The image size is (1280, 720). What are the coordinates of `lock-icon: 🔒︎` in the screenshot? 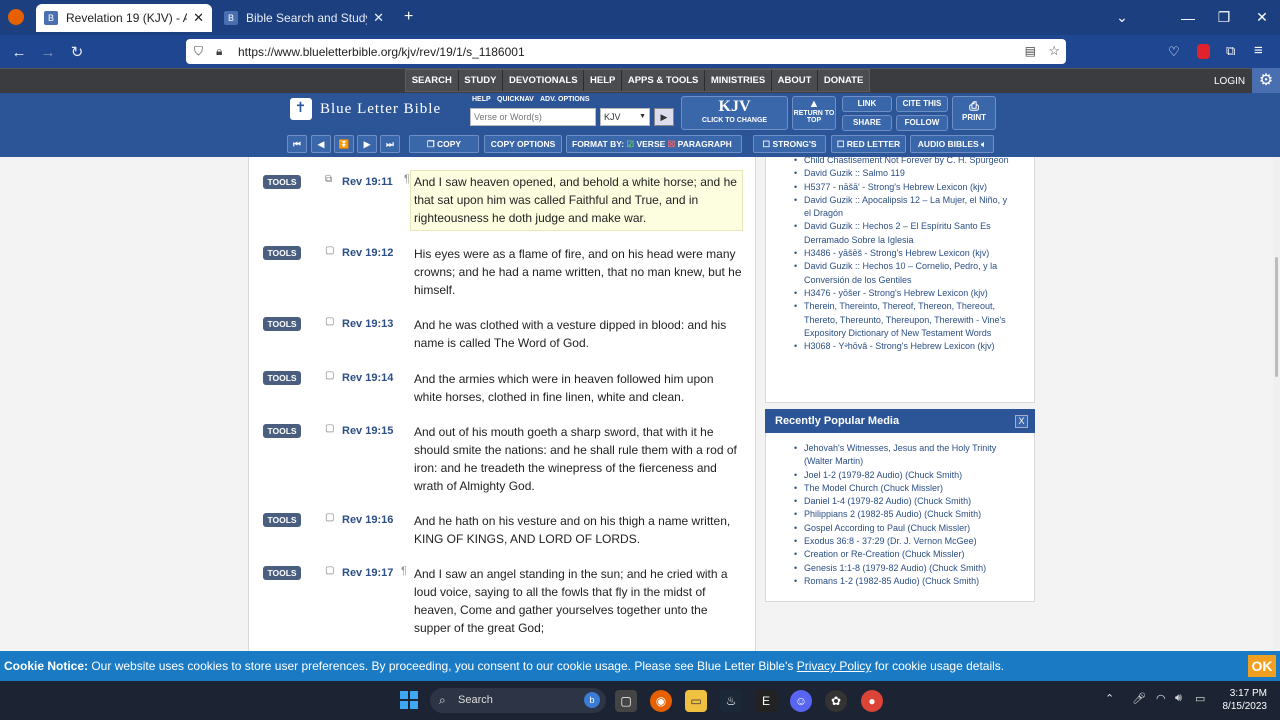 It's located at (224, 51).